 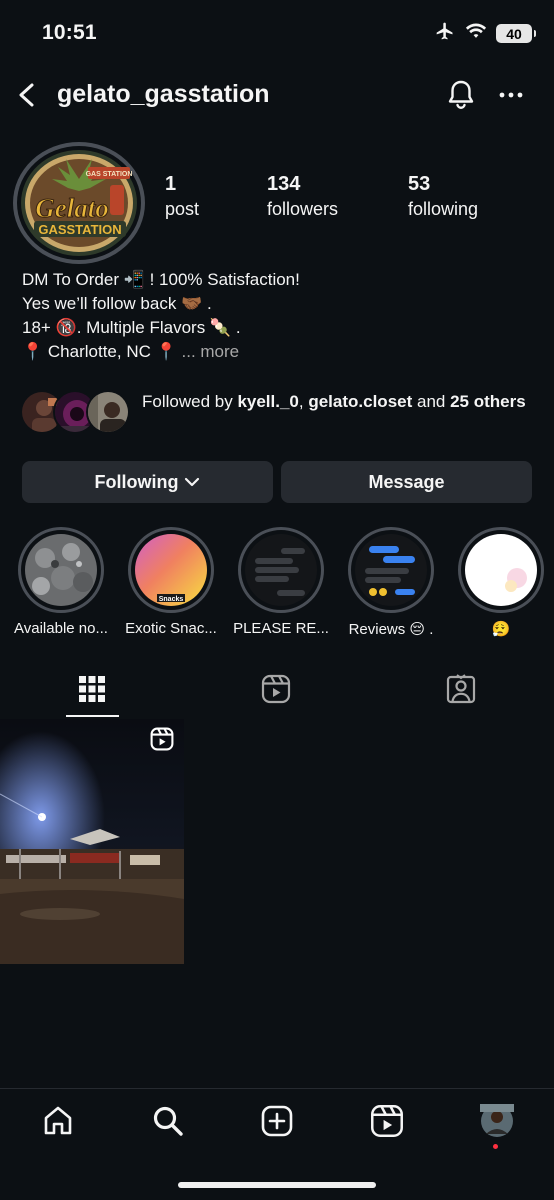 I want to click on followers-others: 25 others, so click(x=488, y=401).